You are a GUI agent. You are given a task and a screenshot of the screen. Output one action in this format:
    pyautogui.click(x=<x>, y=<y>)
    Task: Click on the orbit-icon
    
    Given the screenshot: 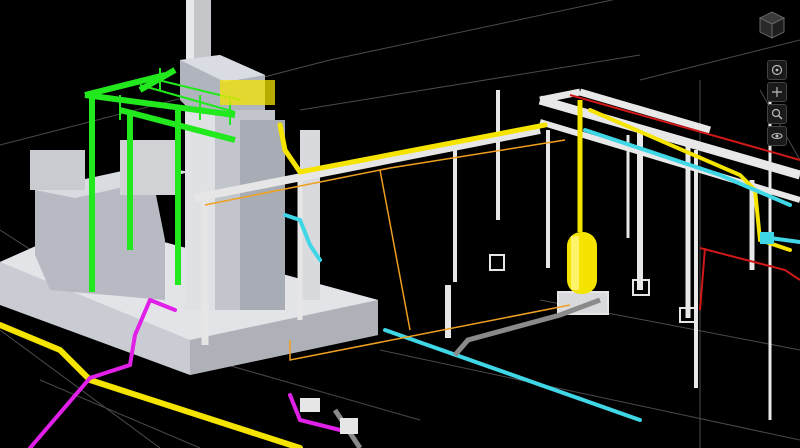 What is the action you would take?
    pyautogui.click(x=777, y=136)
    